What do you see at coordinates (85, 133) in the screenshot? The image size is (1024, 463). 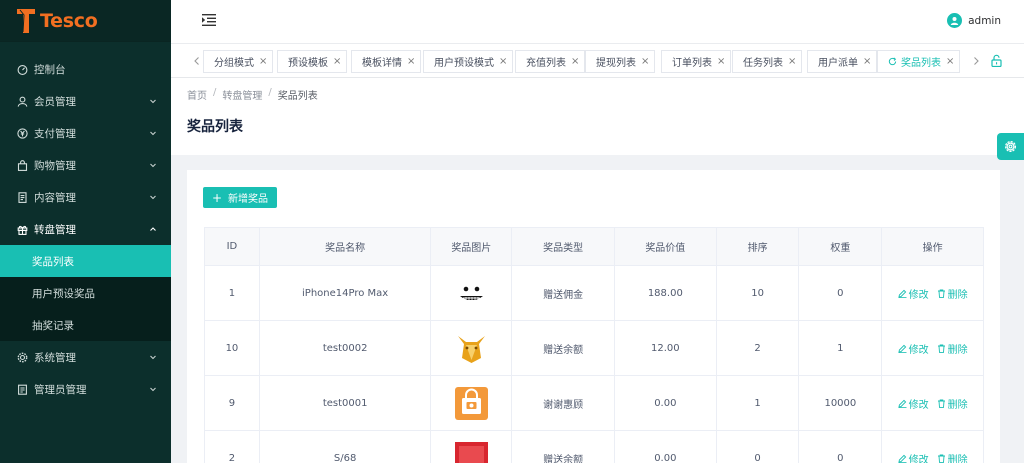 I see `sidebar-item-yen: 支付管理` at bounding box center [85, 133].